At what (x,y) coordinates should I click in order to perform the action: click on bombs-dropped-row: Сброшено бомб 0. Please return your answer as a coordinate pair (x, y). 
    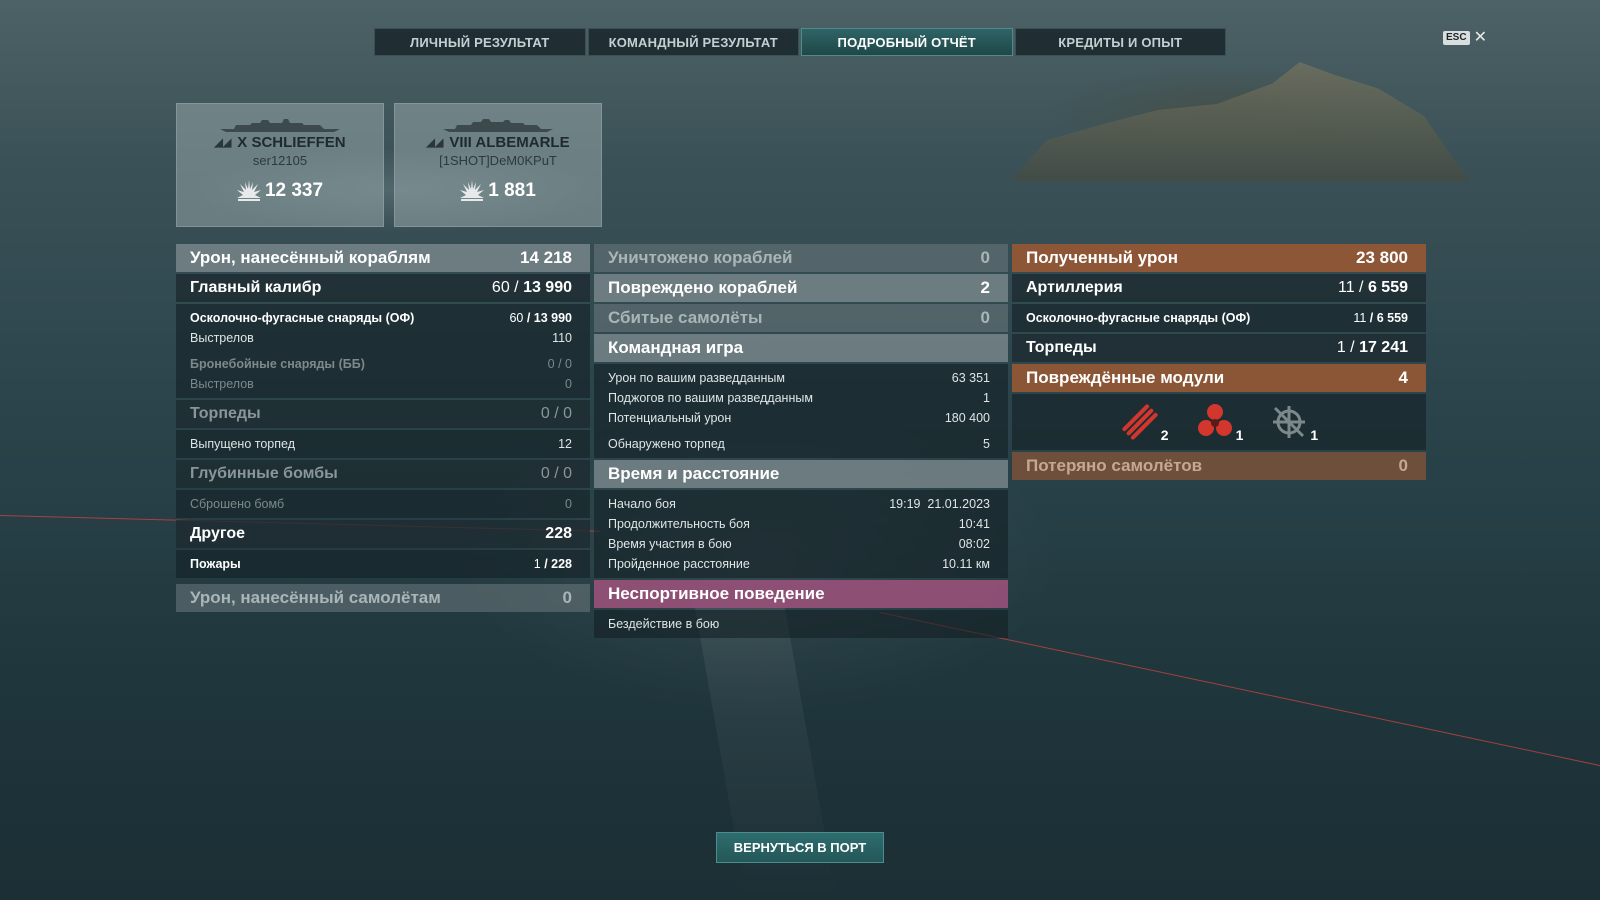
    Looking at the image, I should click on (381, 504).